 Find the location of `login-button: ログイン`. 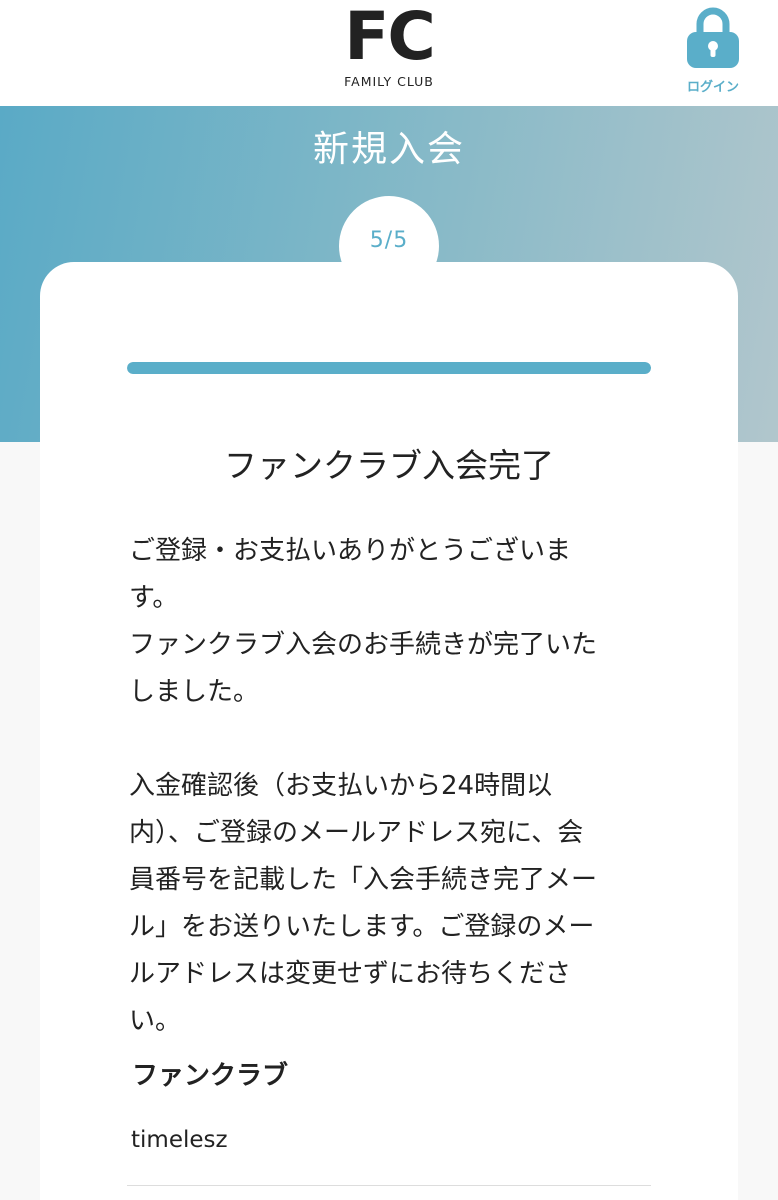

login-button: ログイン is located at coordinates (713, 51).